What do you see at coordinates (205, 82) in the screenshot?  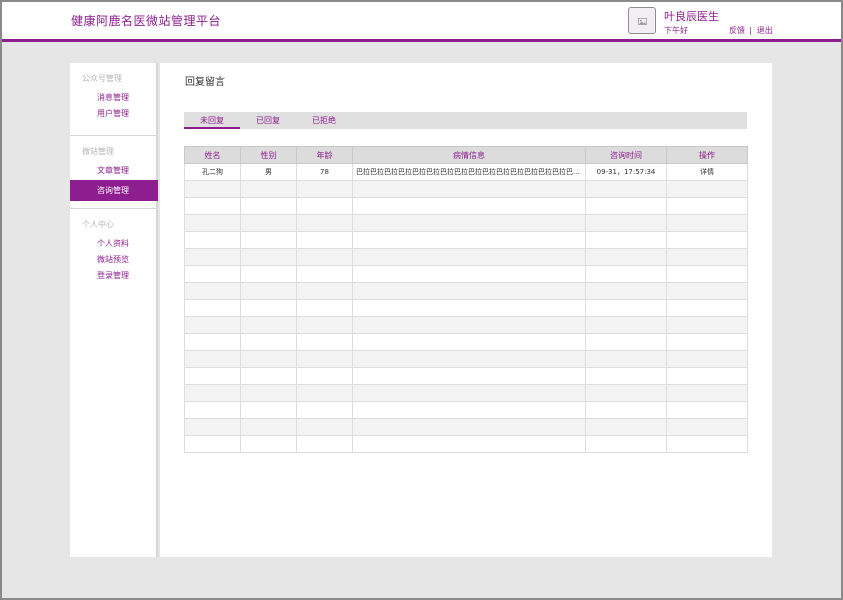 I see `page-title: 回复留言` at bounding box center [205, 82].